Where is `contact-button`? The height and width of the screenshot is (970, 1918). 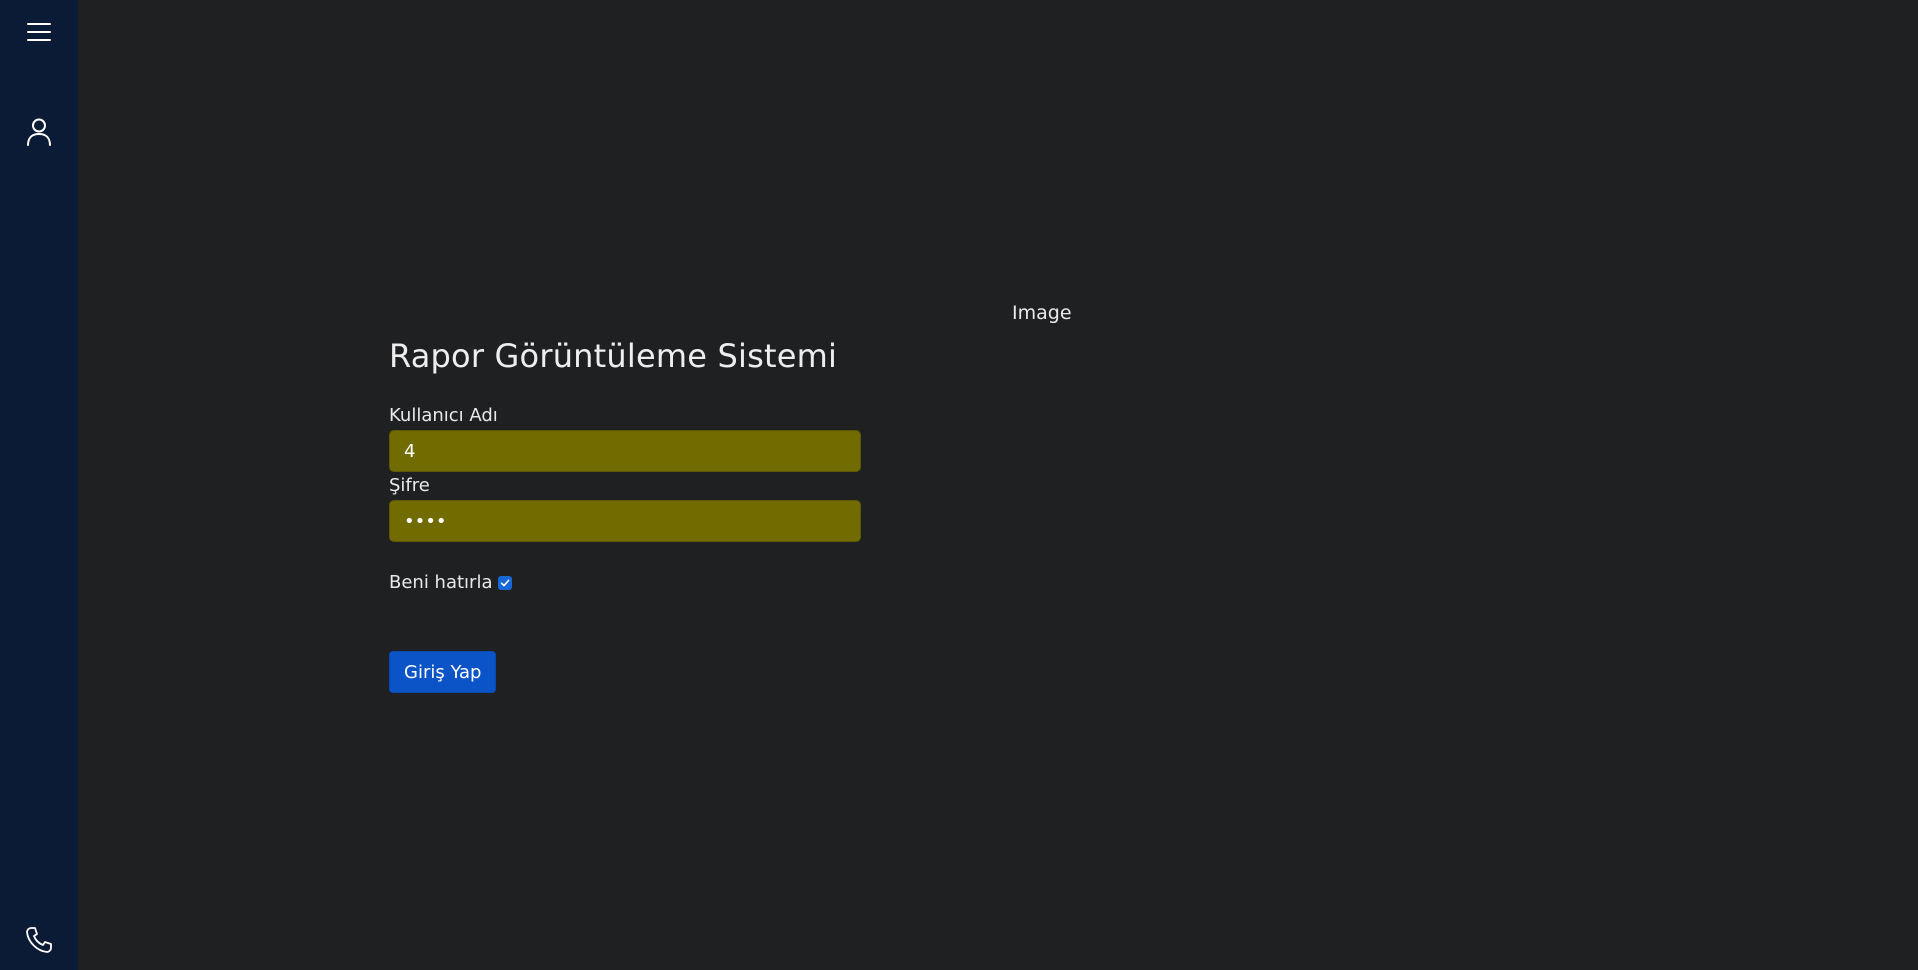
contact-button is located at coordinates (39, 940).